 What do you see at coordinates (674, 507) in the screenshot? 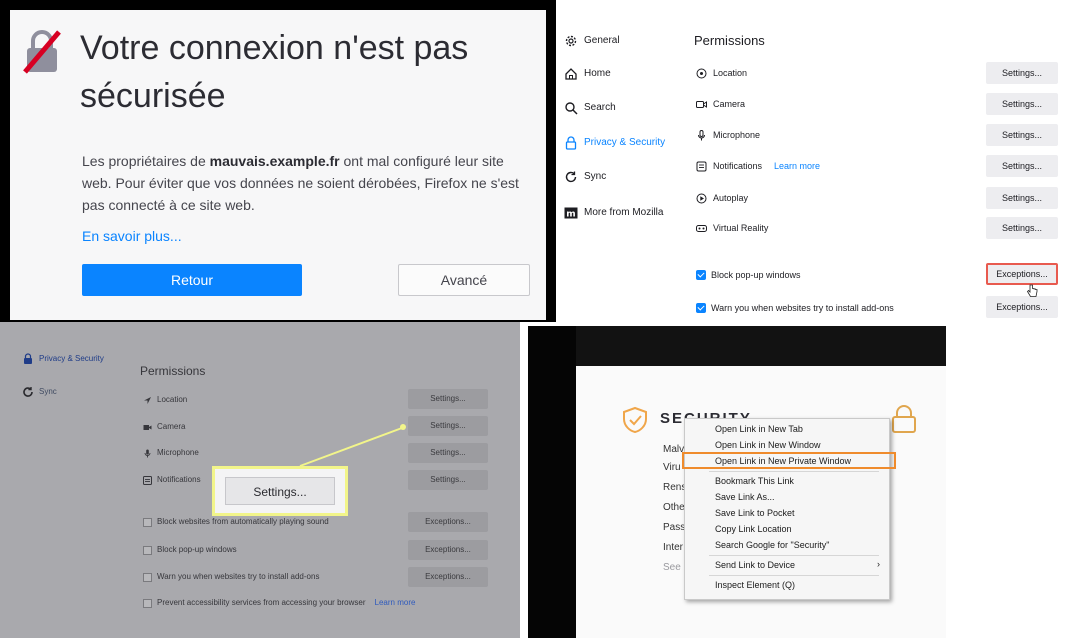
I see `list-item: Othe` at bounding box center [674, 507].